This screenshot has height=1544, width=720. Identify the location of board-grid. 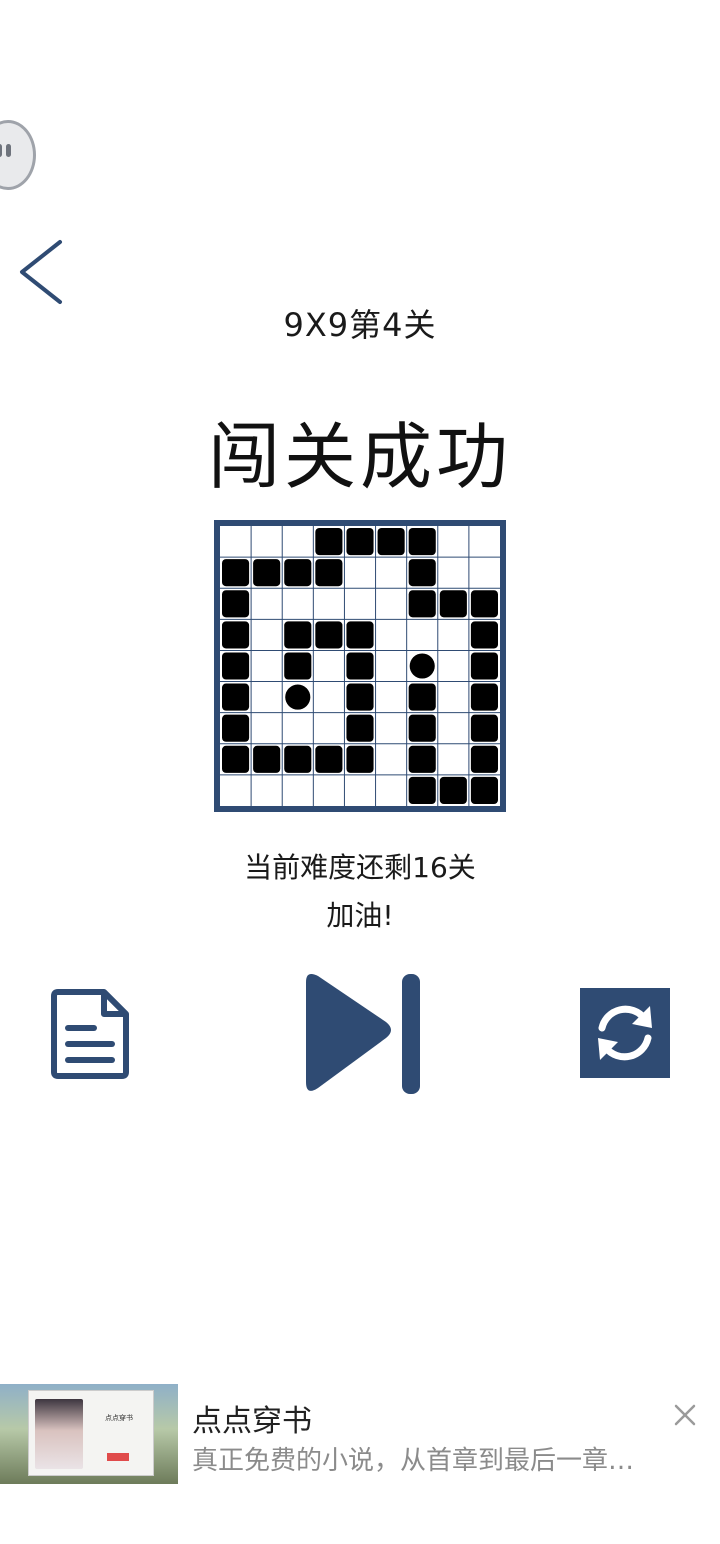
(360, 666).